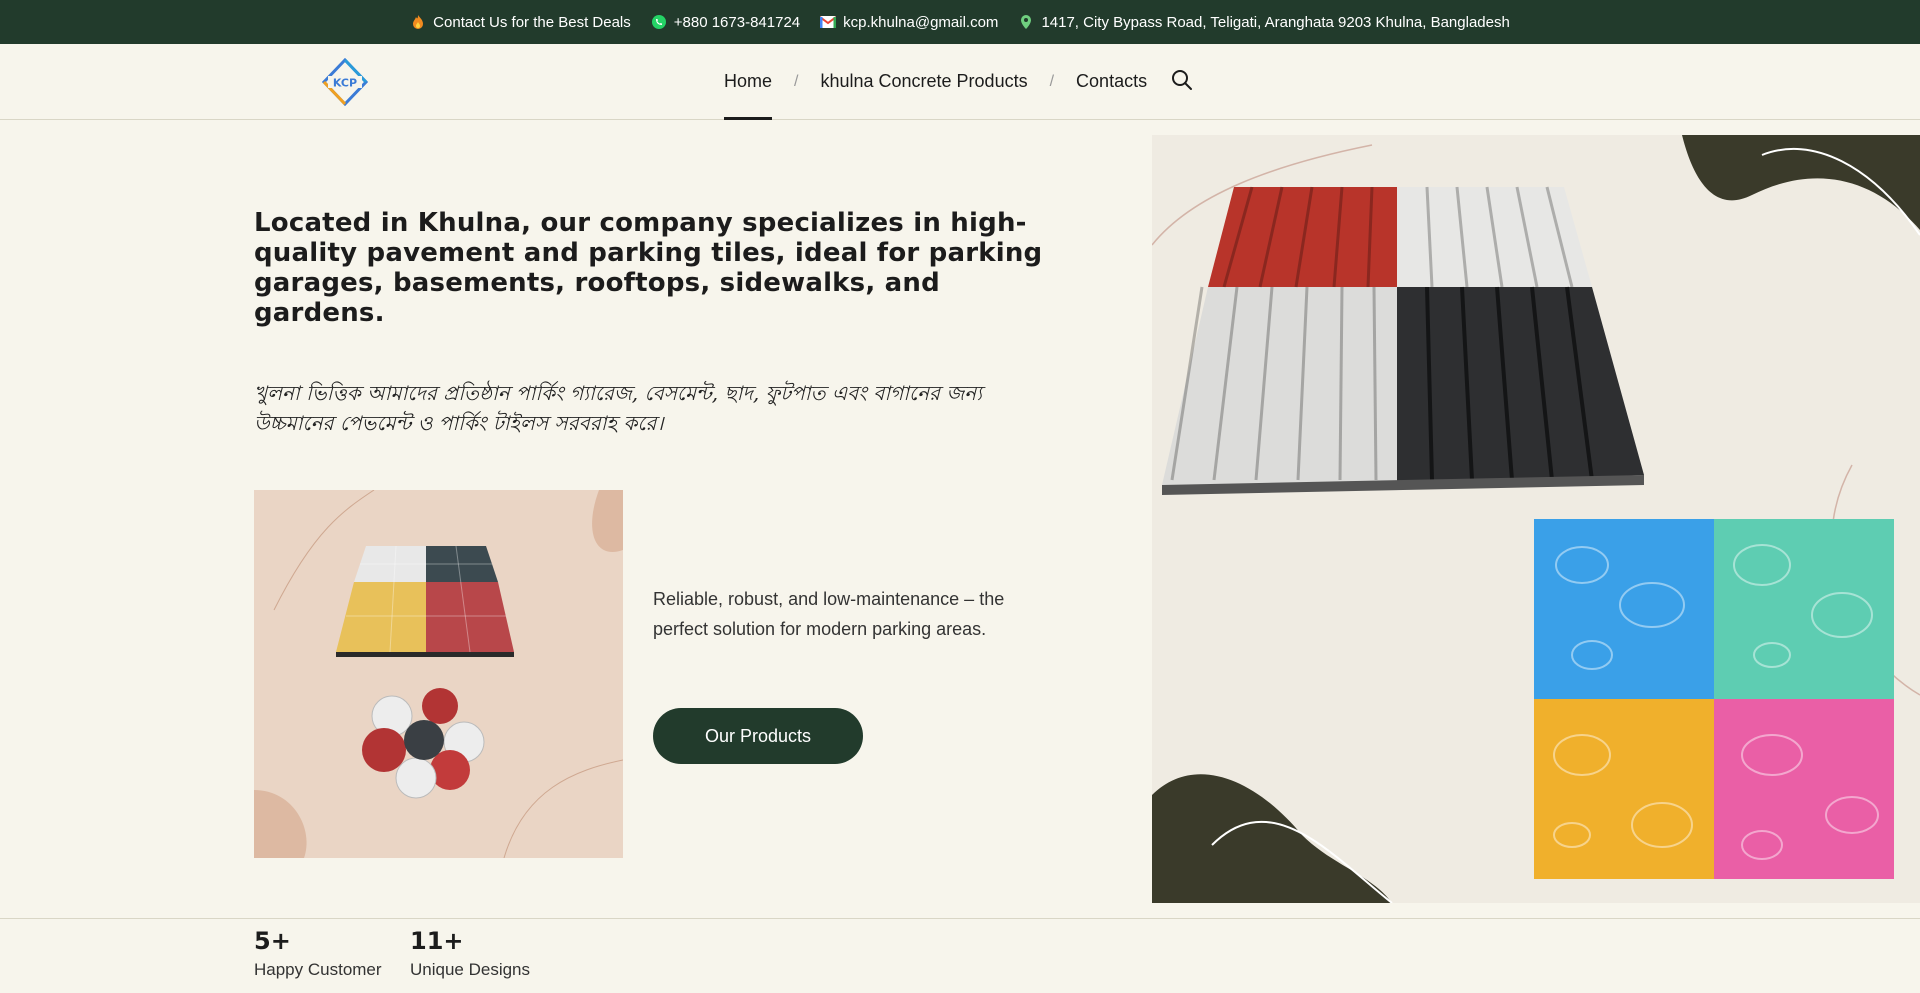 The height and width of the screenshot is (993, 1920). What do you see at coordinates (828, 22) in the screenshot?
I see `gmail-icon` at bounding box center [828, 22].